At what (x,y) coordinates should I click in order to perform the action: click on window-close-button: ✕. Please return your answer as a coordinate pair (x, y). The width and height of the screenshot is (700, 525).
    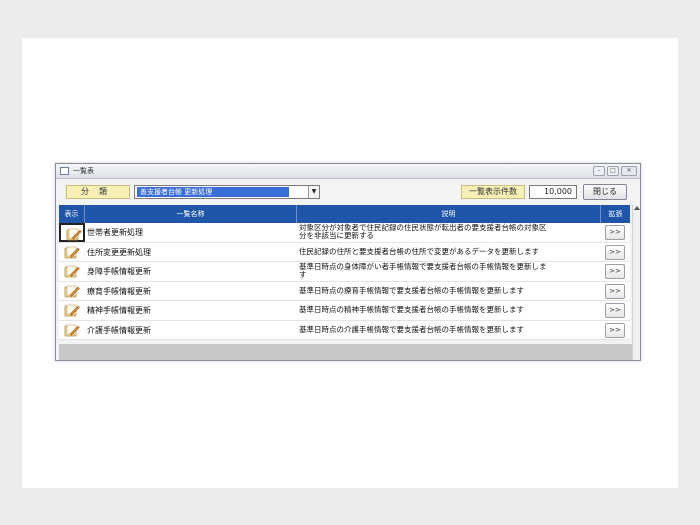
    Looking at the image, I should click on (629, 171).